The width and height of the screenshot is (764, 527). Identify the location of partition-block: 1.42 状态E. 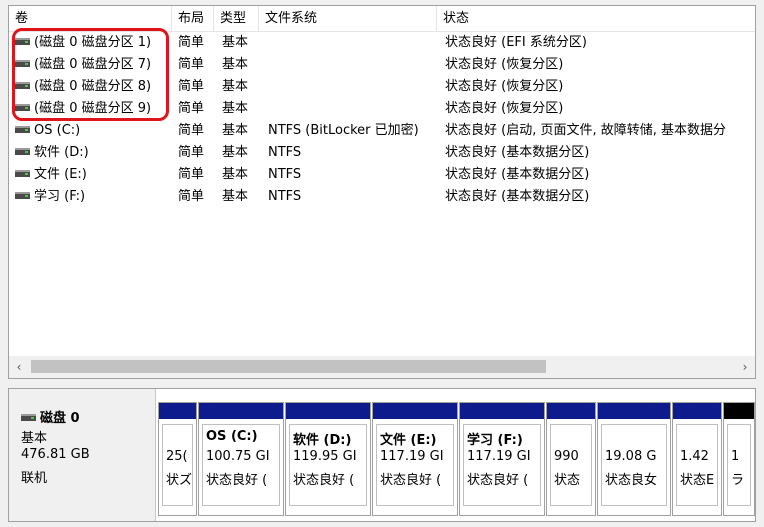
(697, 459).